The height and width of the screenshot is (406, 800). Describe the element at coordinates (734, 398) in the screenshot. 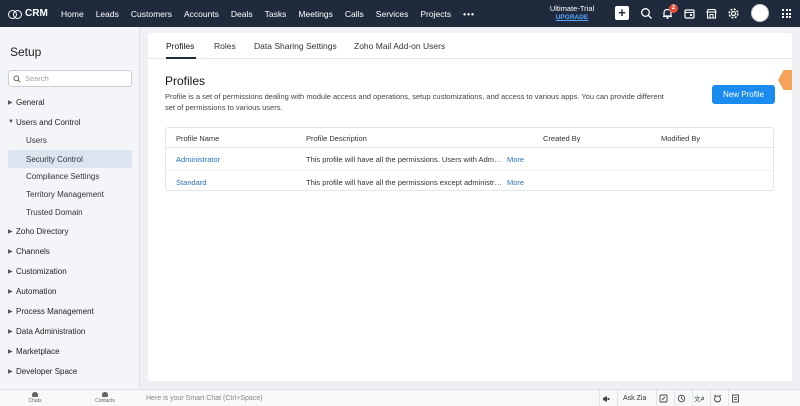

I see `notes-icon` at that location.